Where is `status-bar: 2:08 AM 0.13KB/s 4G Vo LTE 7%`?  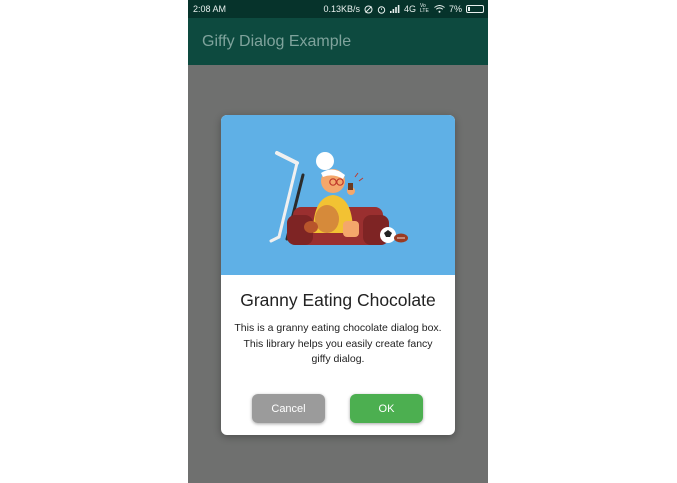
status-bar: 2:08 AM 0.13KB/s 4G Vo LTE 7% is located at coordinates (338, 9).